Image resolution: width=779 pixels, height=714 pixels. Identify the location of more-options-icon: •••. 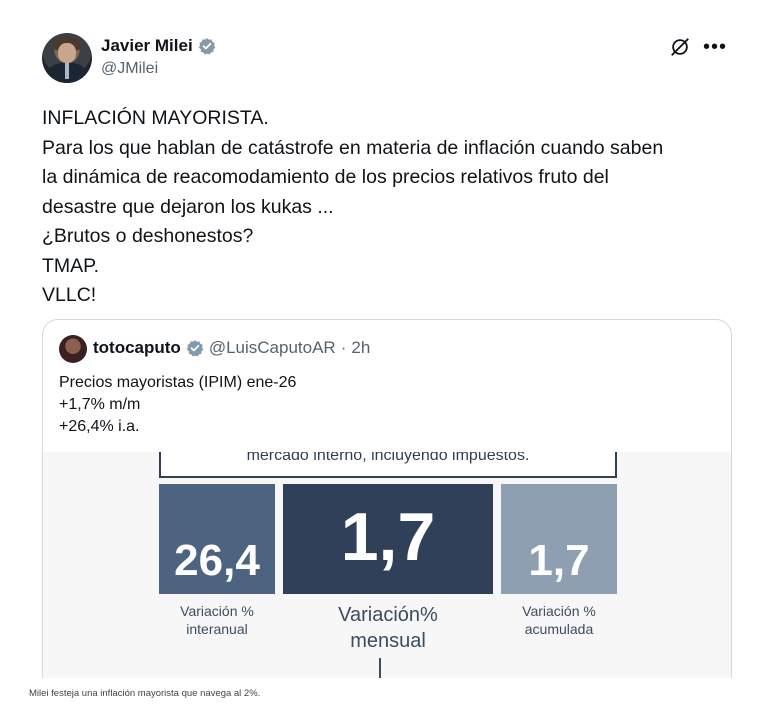
(715, 47).